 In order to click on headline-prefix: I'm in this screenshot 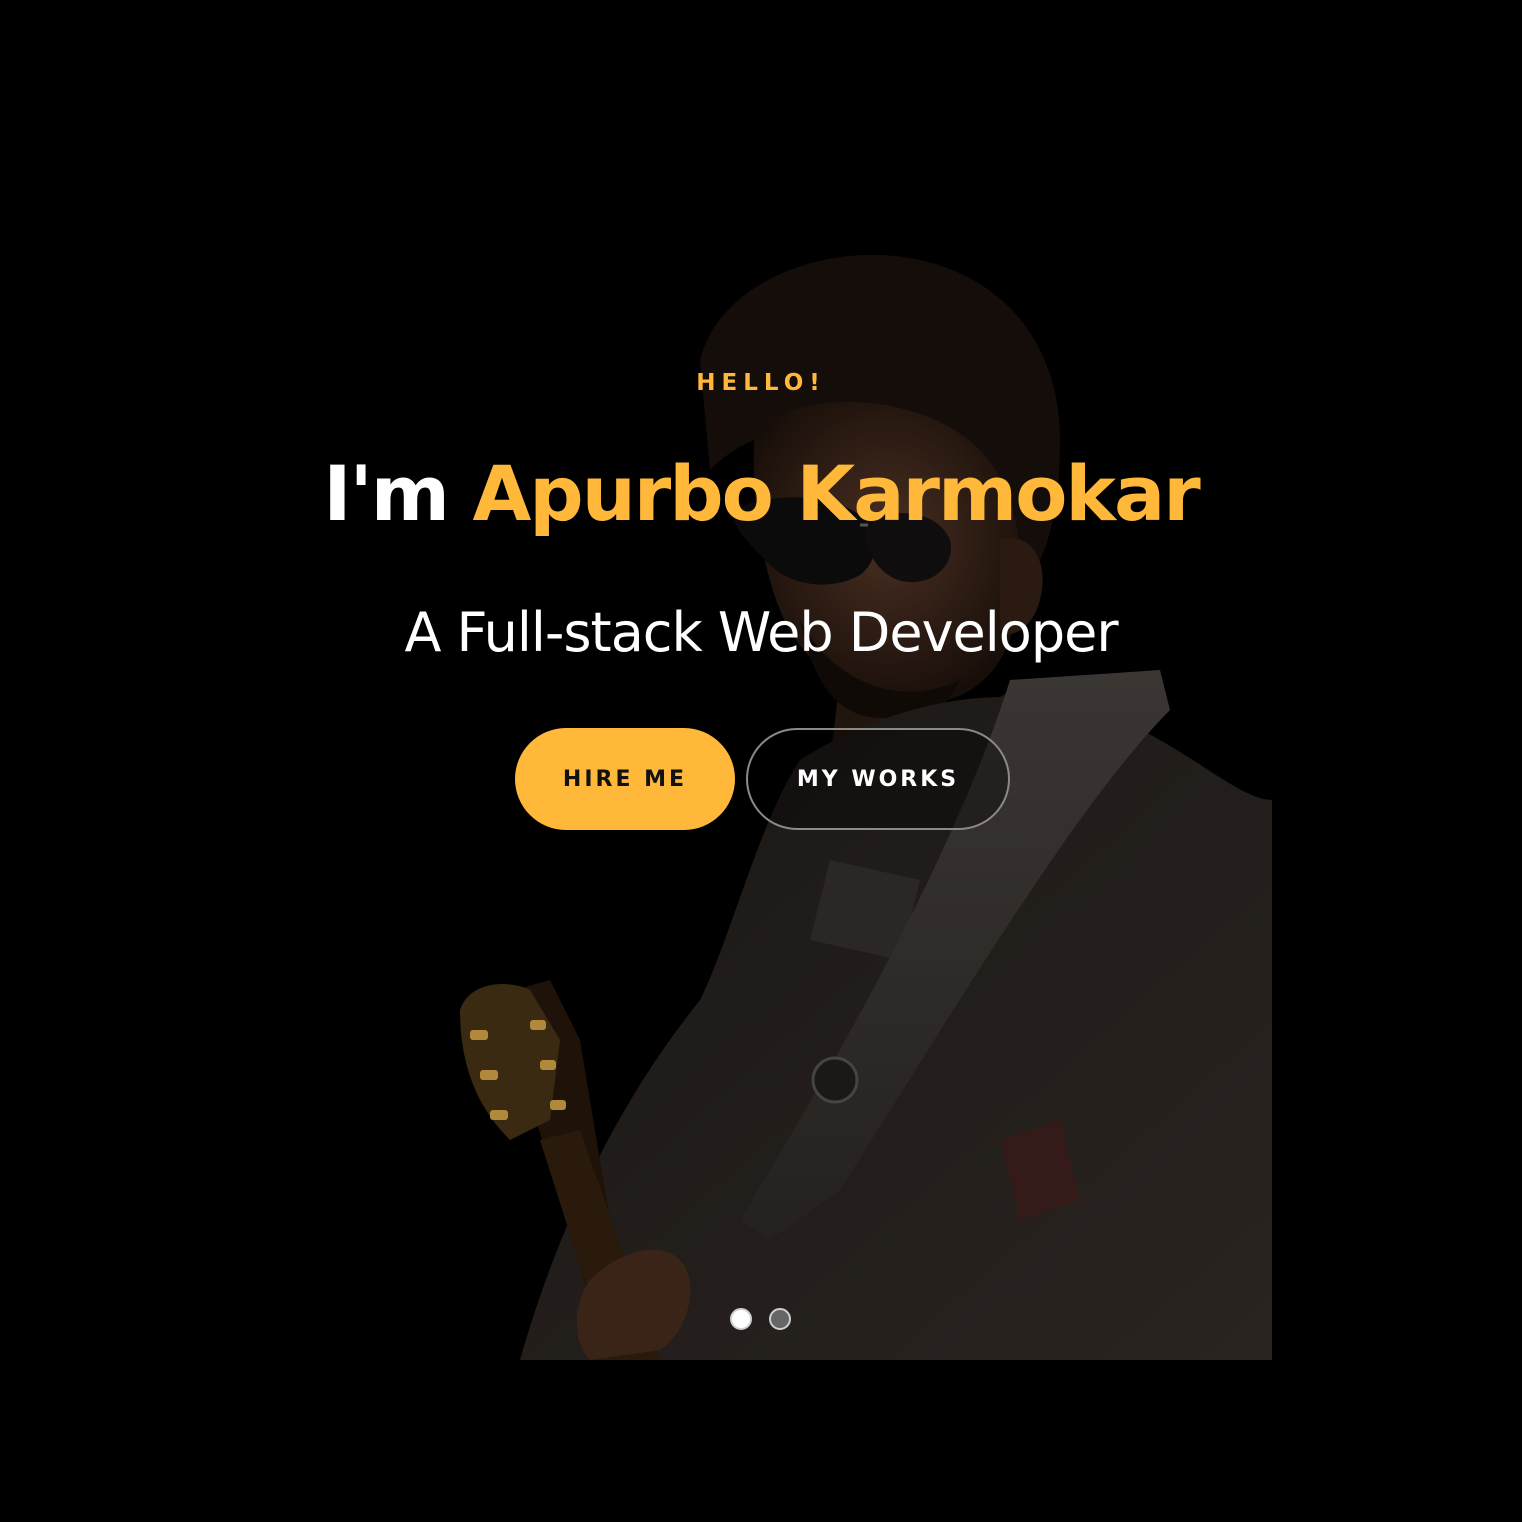, I will do `click(386, 493)`.